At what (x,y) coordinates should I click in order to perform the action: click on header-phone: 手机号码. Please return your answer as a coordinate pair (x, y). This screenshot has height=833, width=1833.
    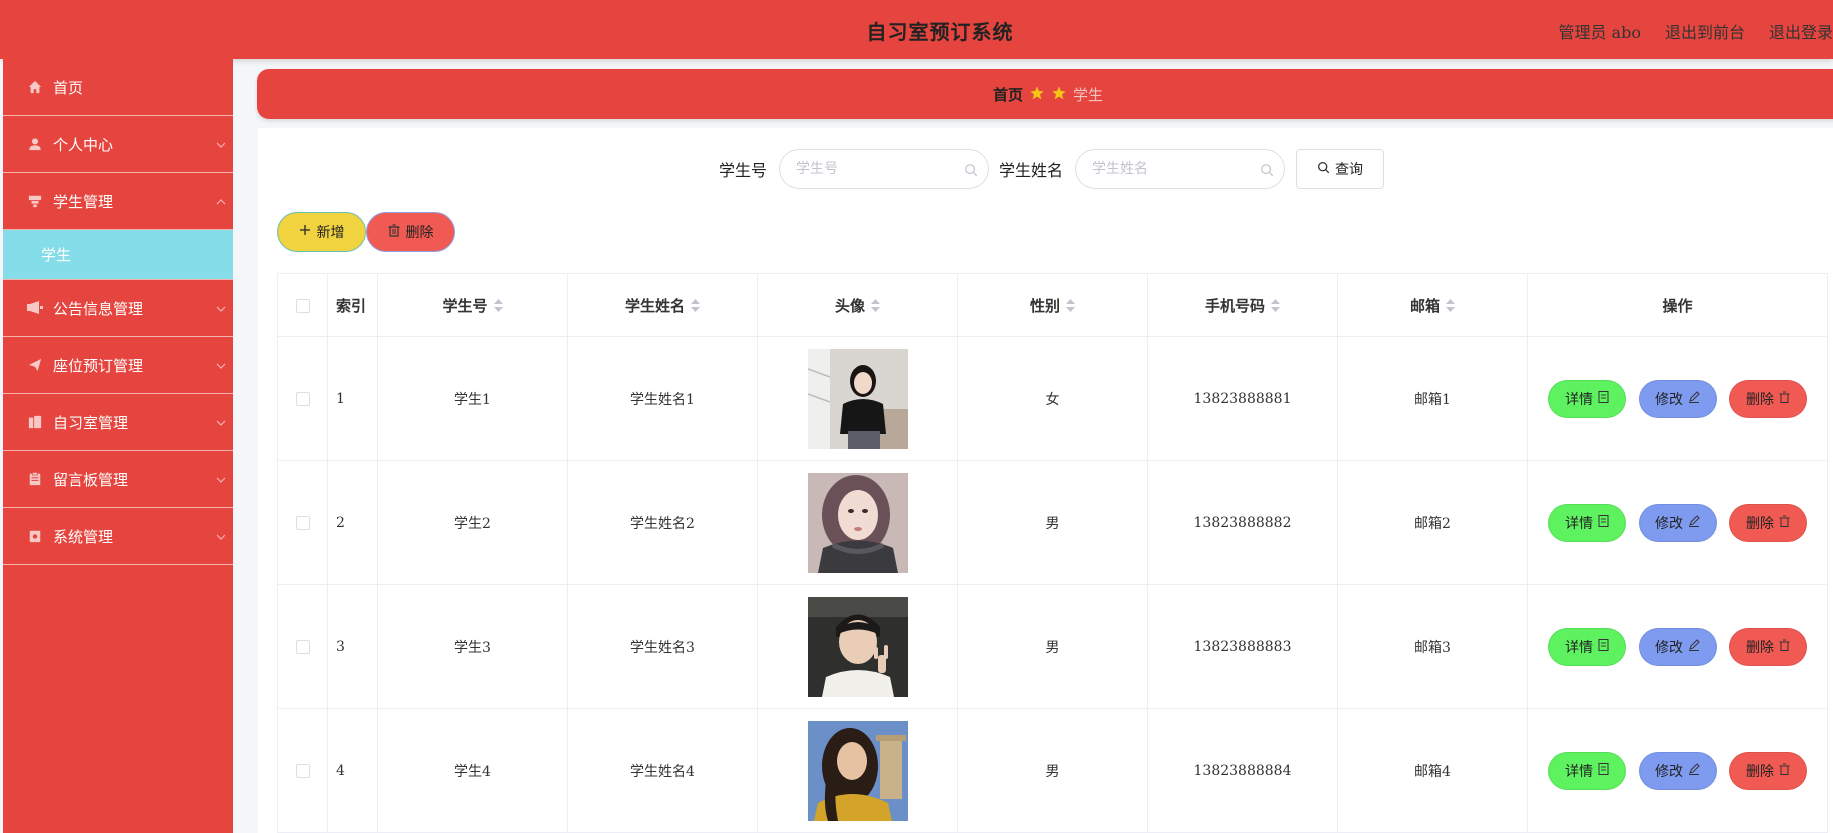
    Looking at the image, I should click on (1242, 305).